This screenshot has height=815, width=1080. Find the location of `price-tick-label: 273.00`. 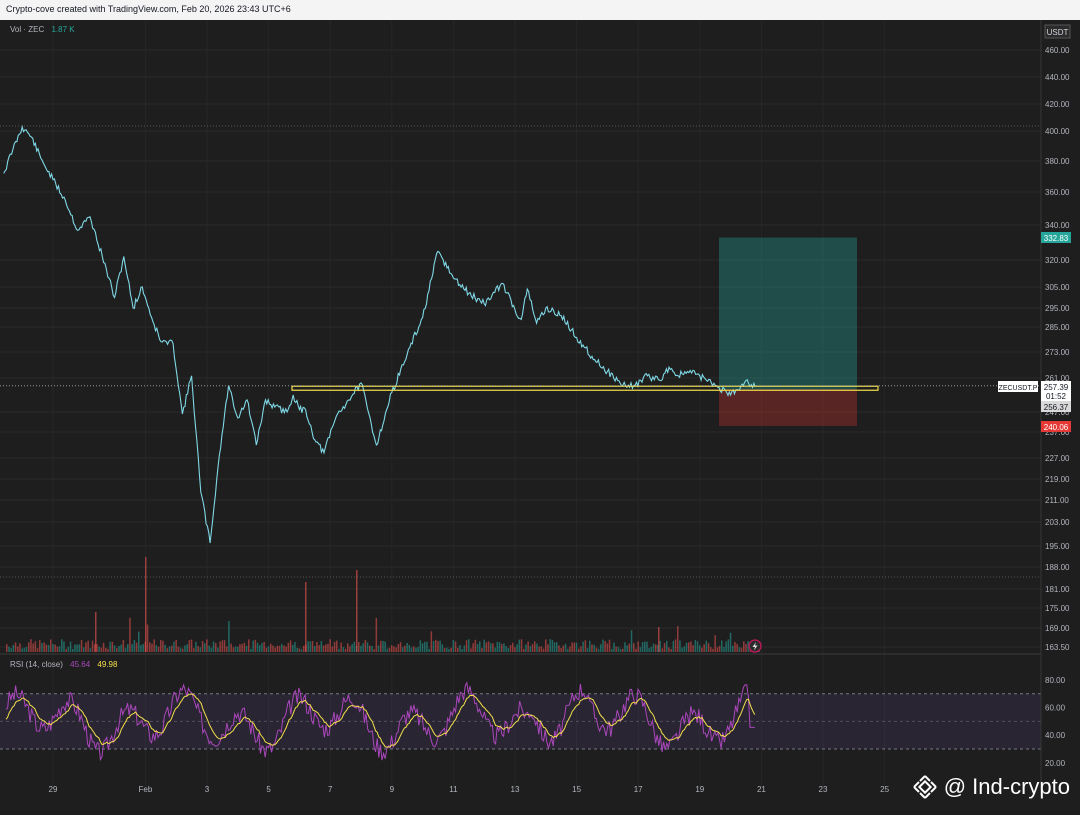

price-tick-label: 273.00 is located at coordinates (1057, 352).